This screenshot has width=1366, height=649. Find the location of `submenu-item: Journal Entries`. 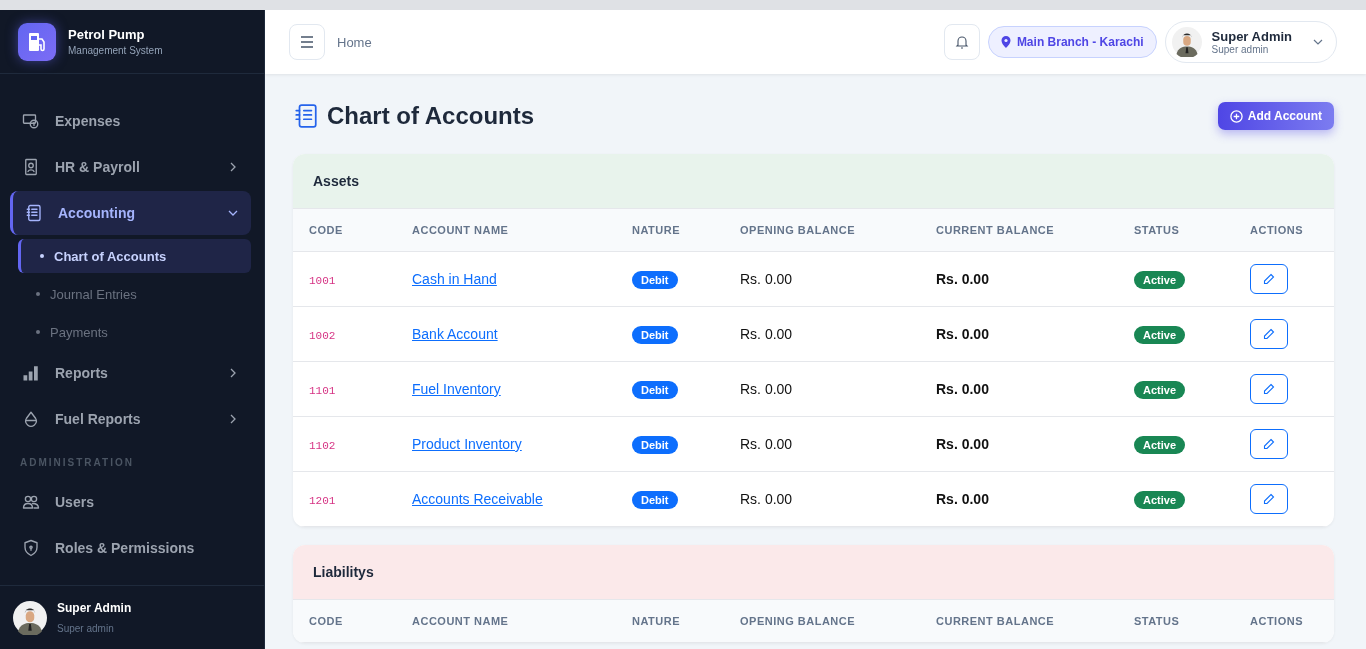

submenu-item: Journal Entries is located at coordinates (134, 294).